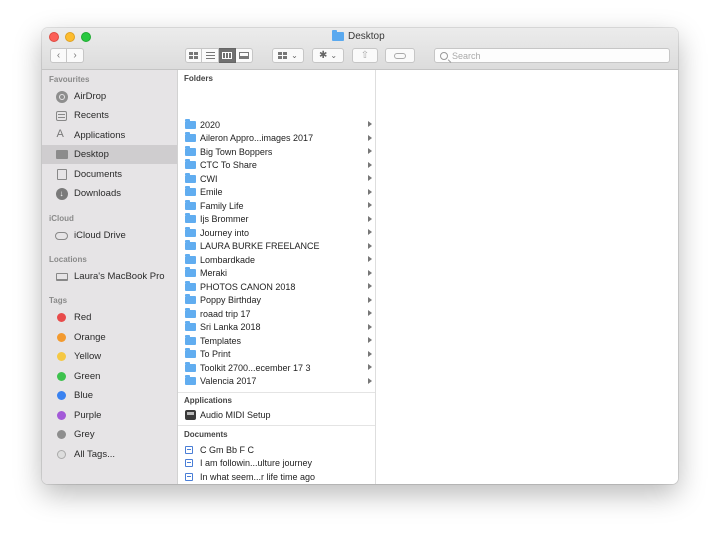 This screenshot has height=539, width=720. What do you see at coordinates (276, 166) in the screenshot?
I see `list-item-folder: CTC To Share` at bounding box center [276, 166].